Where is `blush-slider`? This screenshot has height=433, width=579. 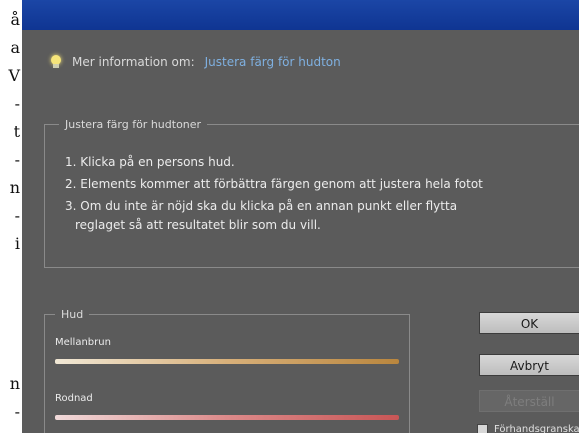
blush-slider is located at coordinates (227, 417).